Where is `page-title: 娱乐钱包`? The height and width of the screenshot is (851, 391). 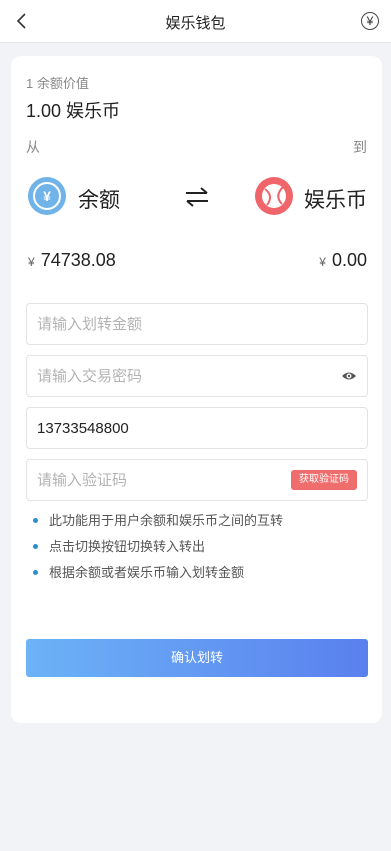
page-title: 娱乐钱包 is located at coordinates (195, 23).